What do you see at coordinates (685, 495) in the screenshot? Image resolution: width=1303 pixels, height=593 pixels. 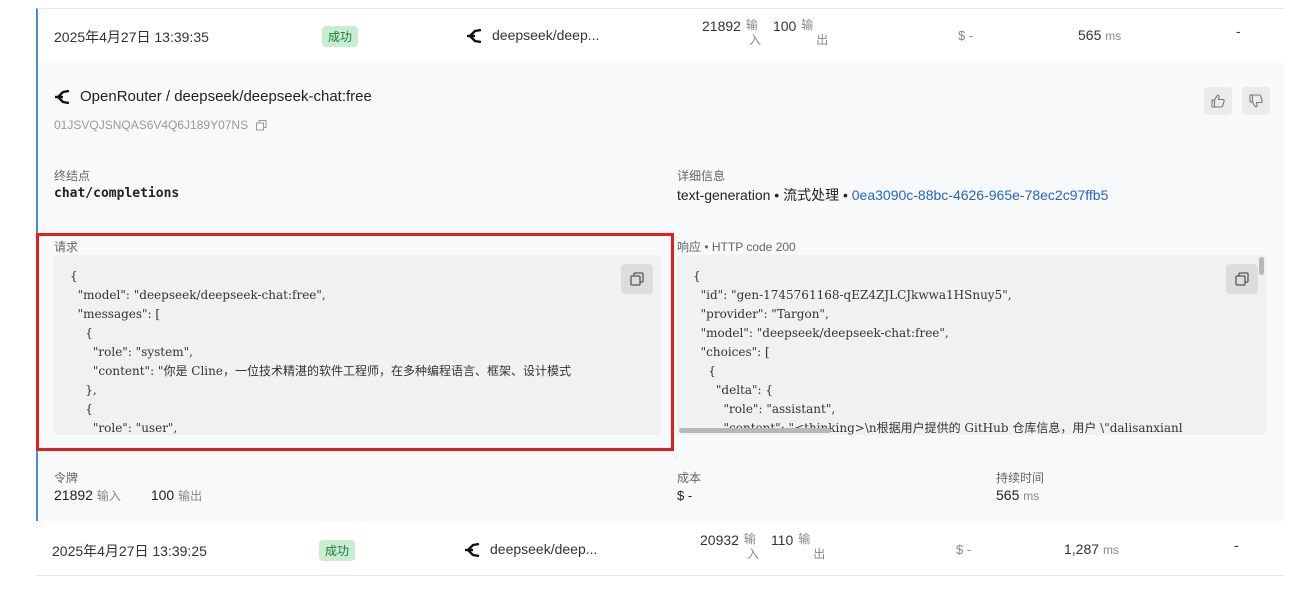 I see `cost-value: $ -` at bounding box center [685, 495].